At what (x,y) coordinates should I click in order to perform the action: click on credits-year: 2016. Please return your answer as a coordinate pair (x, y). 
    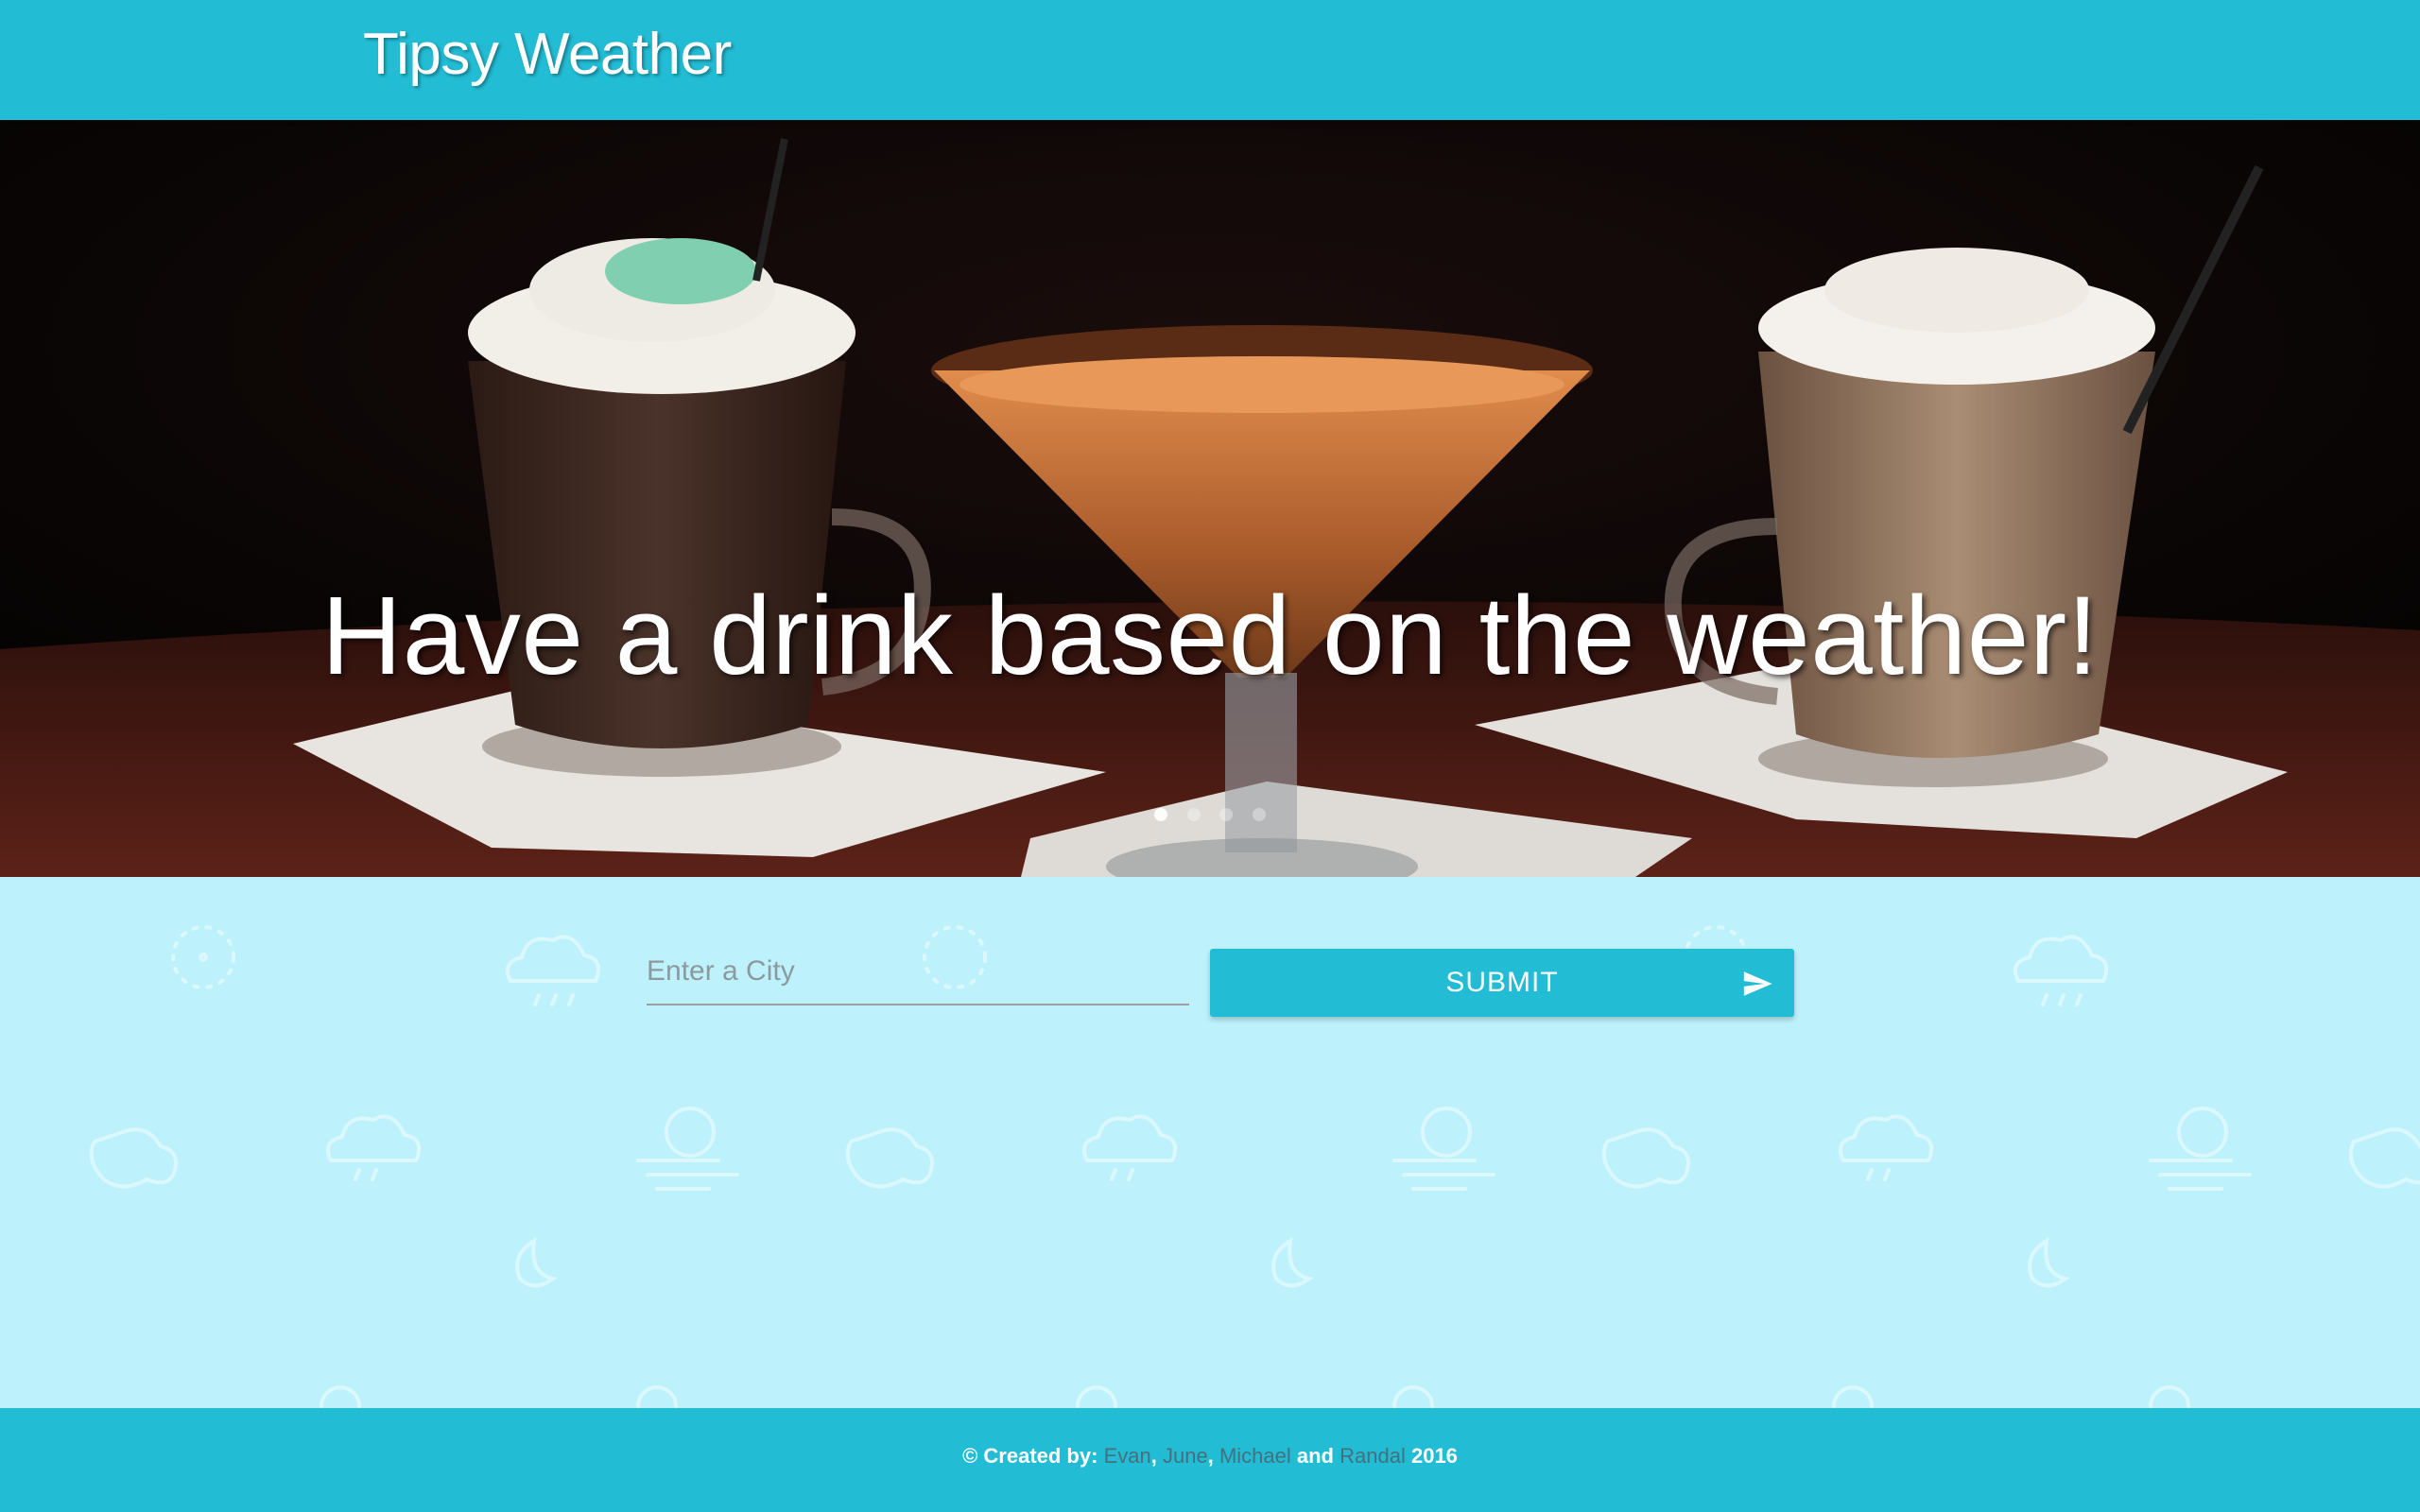
    Looking at the image, I should click on (1434, 1456).